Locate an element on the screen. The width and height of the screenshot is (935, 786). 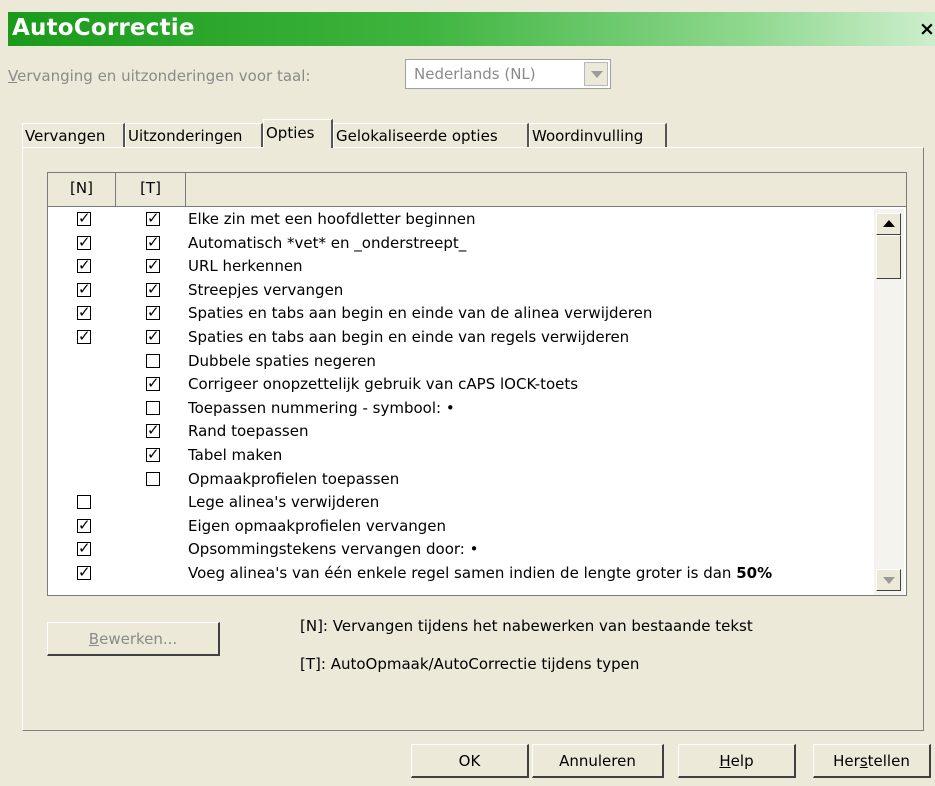
option-row: Elke zin met een hoofdletter beginnen is located at coordinates (461, 220).